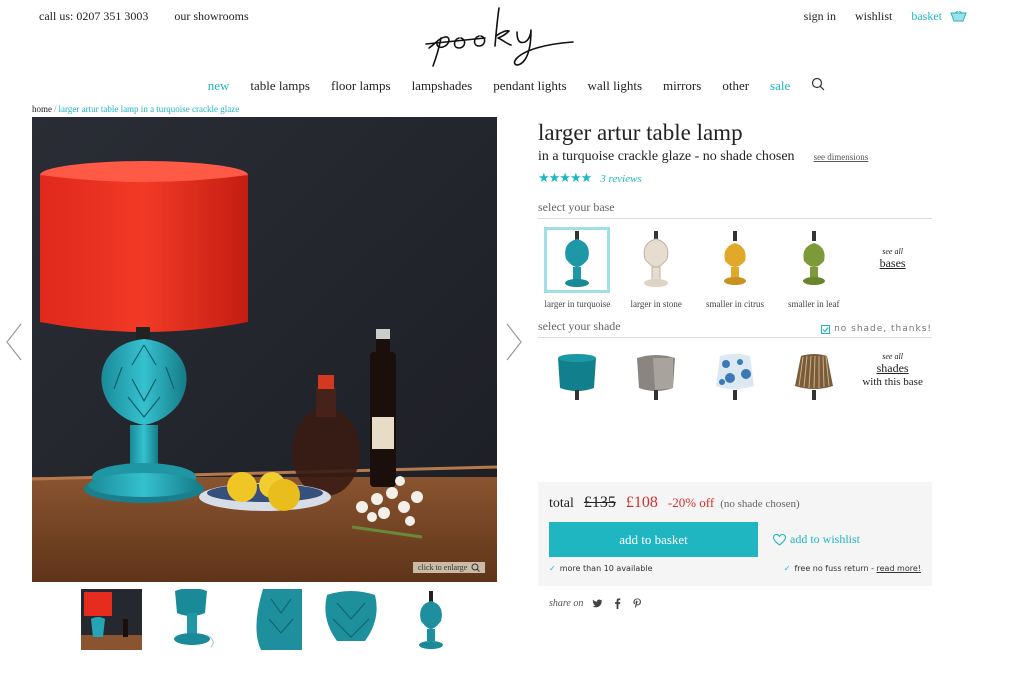 Image resolution: width=1033 pixels, height=675 pixels. I want to click on add-to-wishlist-text: add to wishlist, so click(825, 539).